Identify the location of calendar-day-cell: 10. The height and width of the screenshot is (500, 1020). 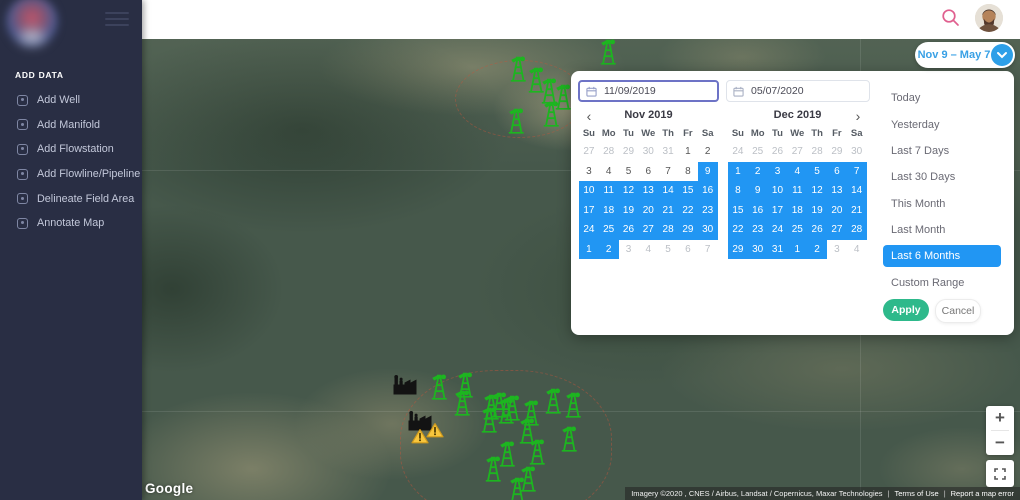
(589, 191).